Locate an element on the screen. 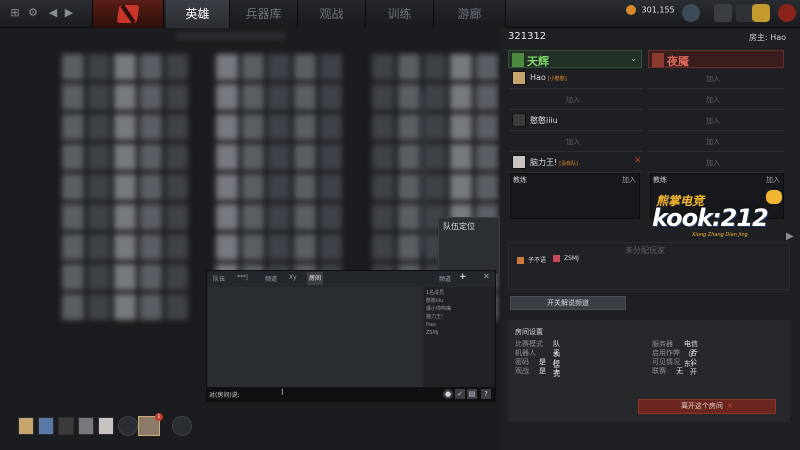 The width and height of the screenshot is (800, 450). join-label: 加入 is located at coordinates (713, 163).